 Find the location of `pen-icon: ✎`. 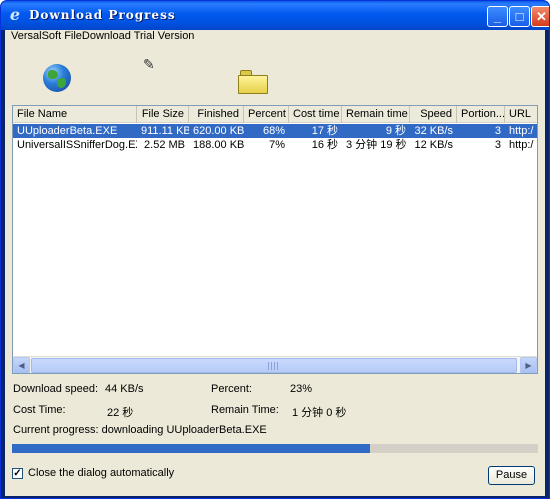

pen-icon: ✎ is located at coordinates (152, 64).